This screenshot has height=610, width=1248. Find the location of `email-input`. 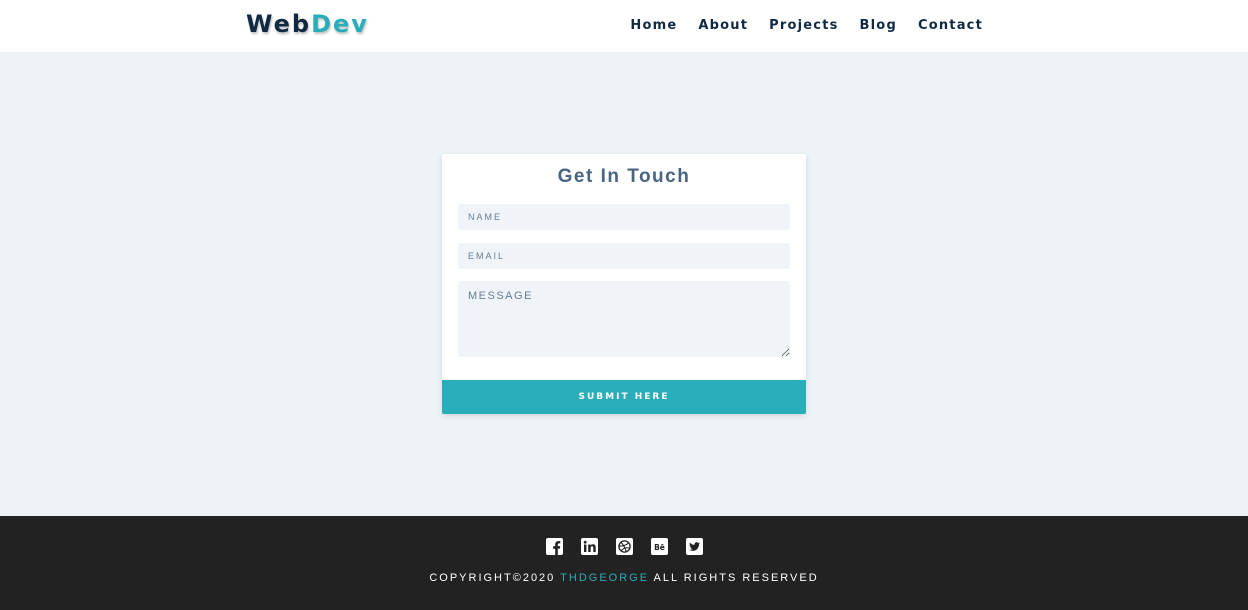

email-input is located at coordinates (624, 256).